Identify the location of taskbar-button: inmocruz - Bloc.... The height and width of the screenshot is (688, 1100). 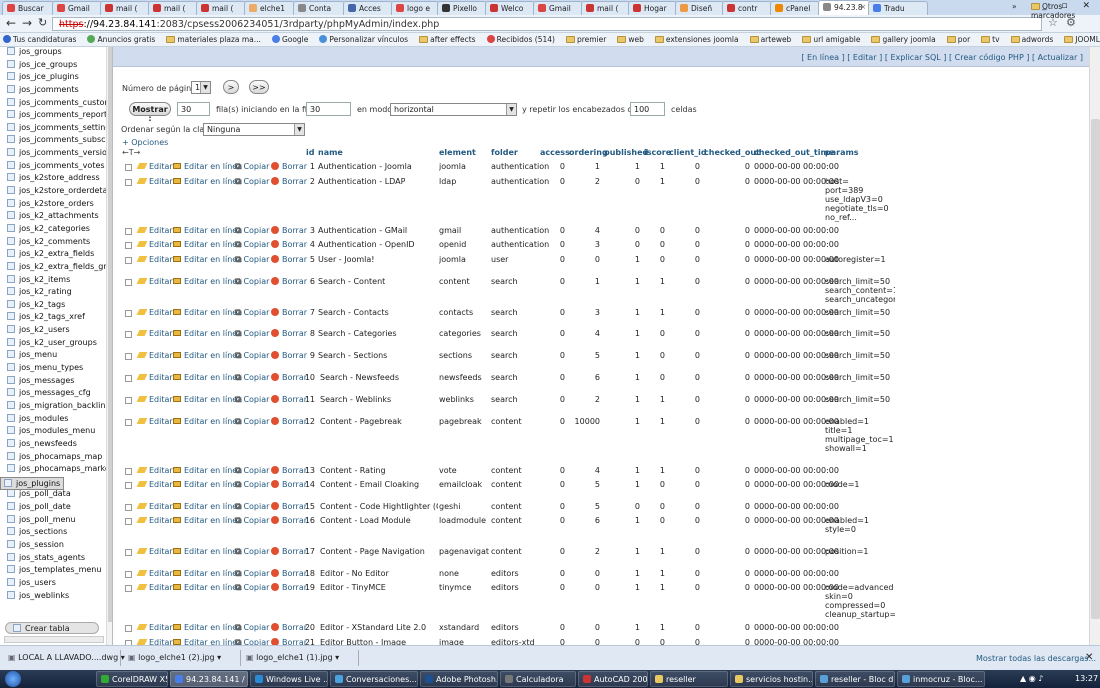
(941, 679).